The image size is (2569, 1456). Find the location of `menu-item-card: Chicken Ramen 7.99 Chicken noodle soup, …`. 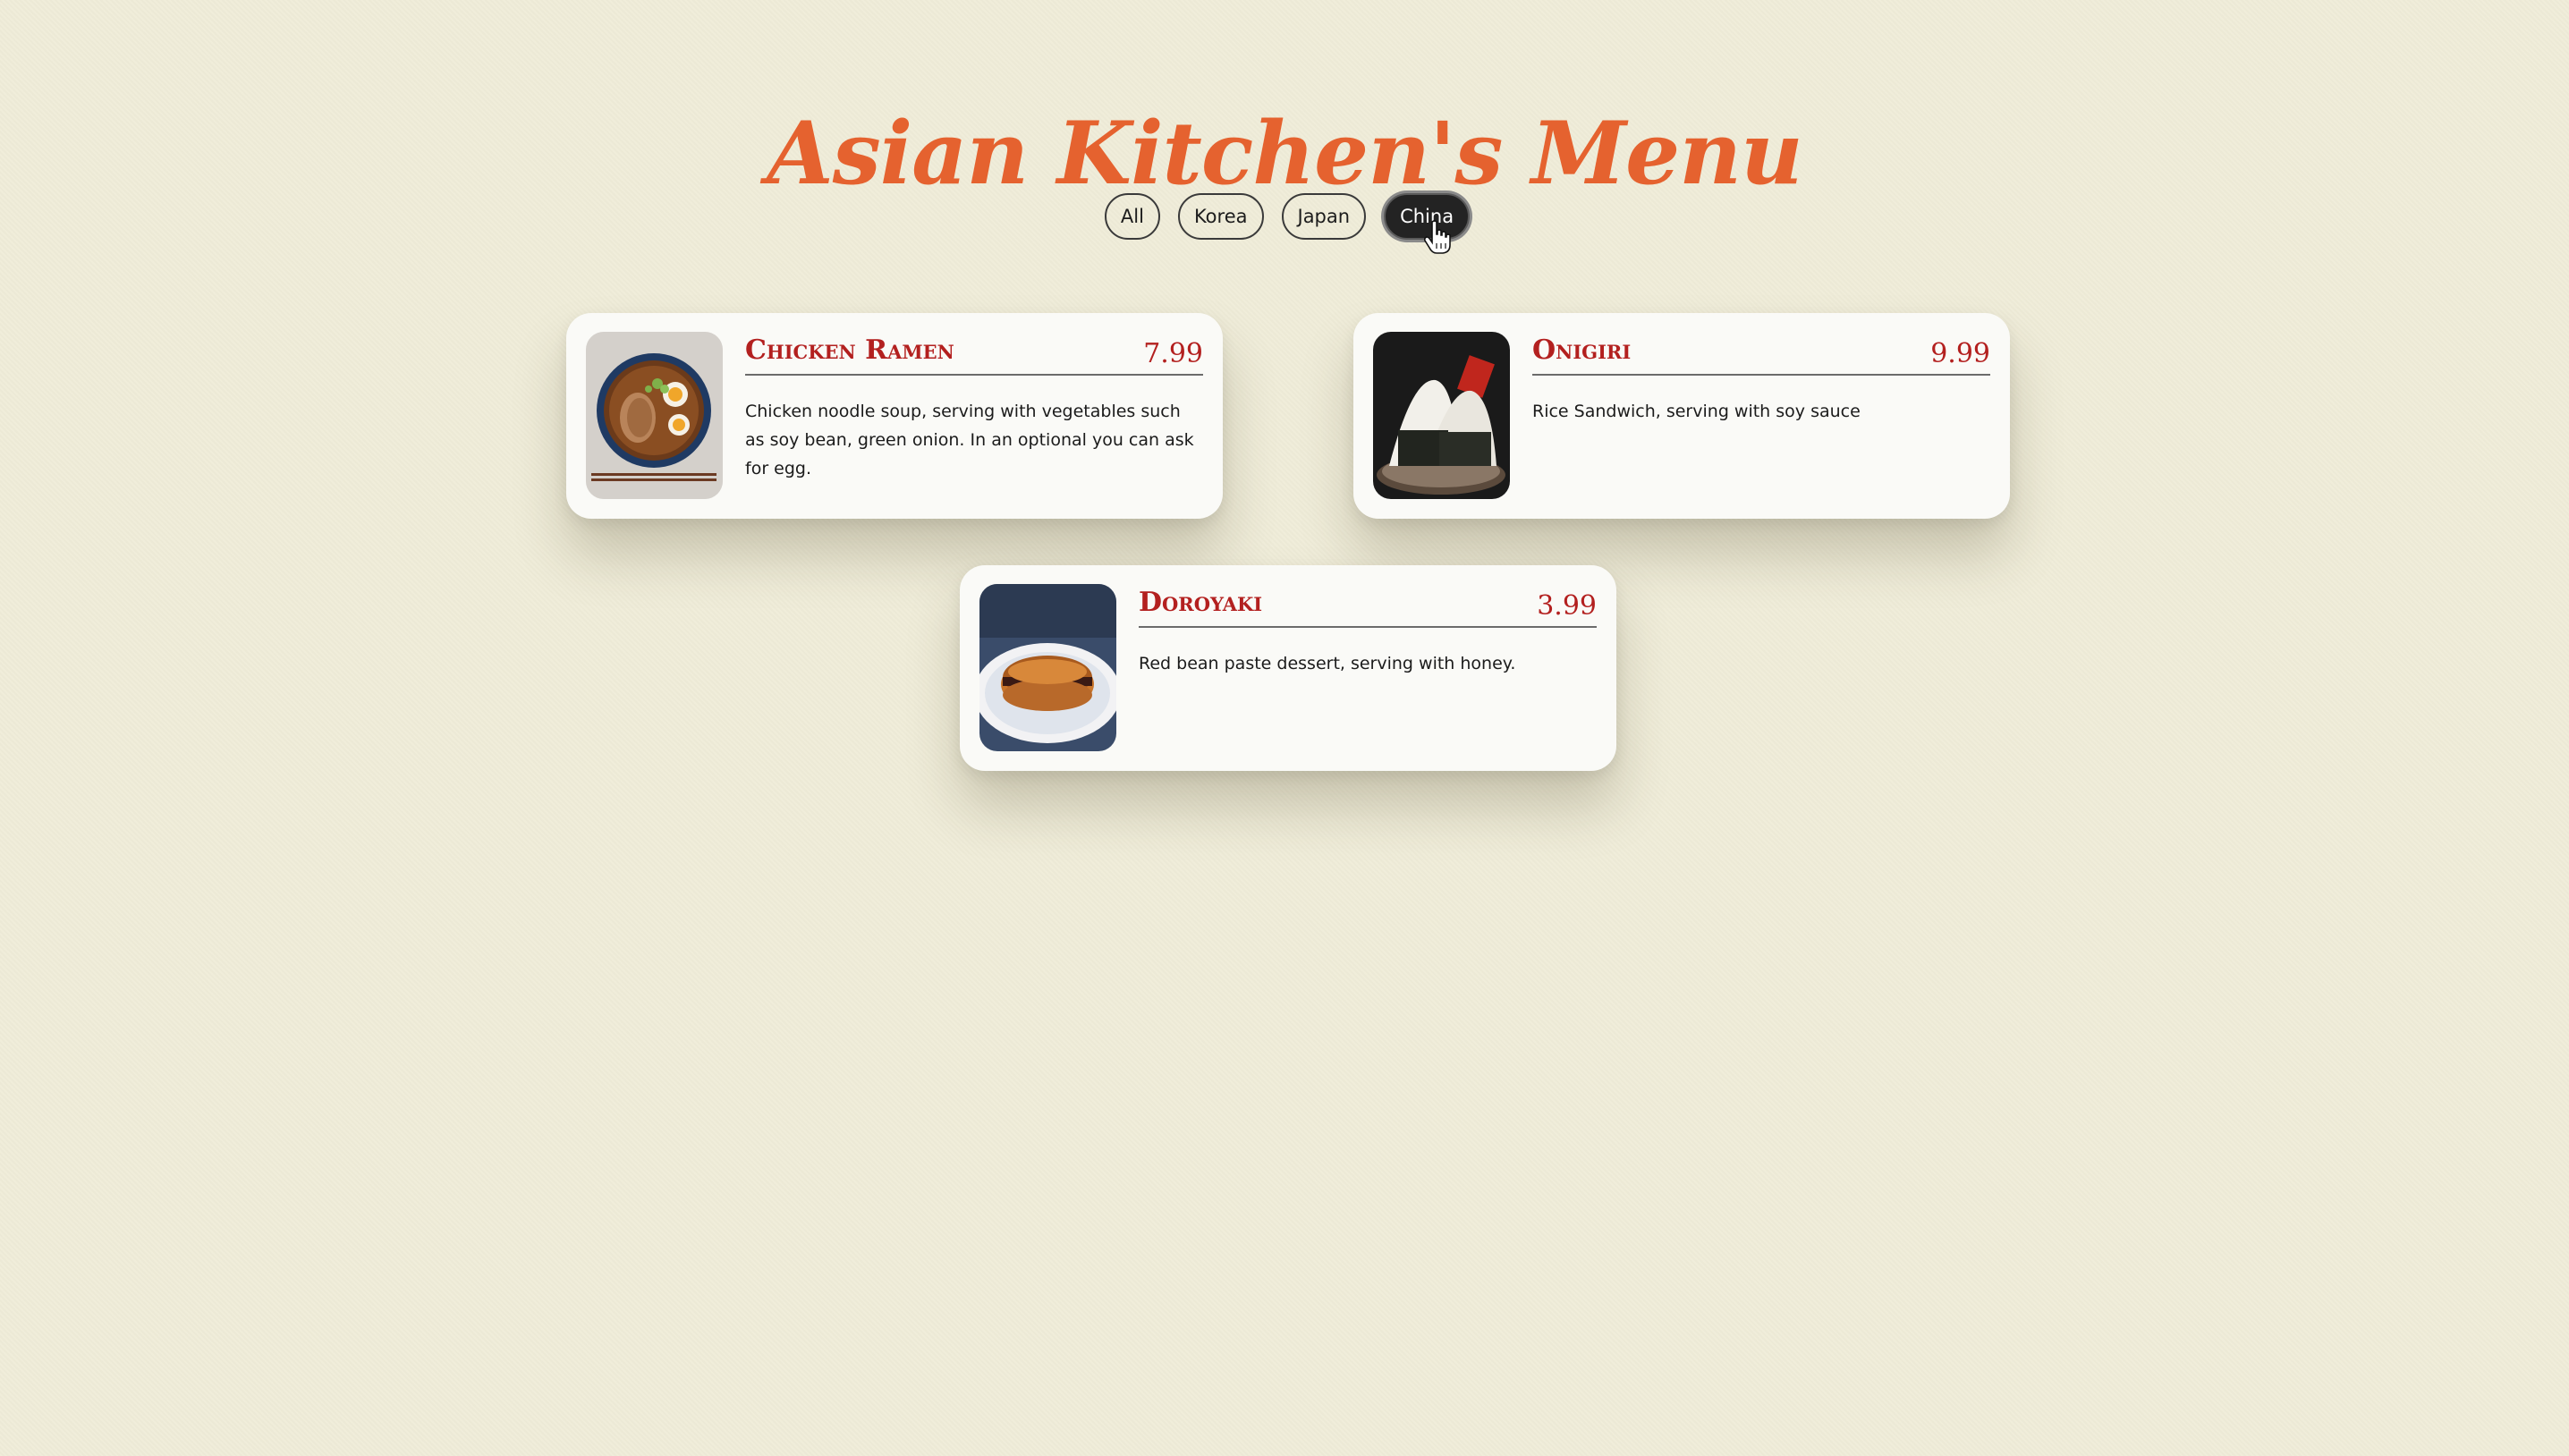

menu-item-card: Chicken Ramen 7.99 Chicken noodle soup, … is located at coordinates (895, 416).